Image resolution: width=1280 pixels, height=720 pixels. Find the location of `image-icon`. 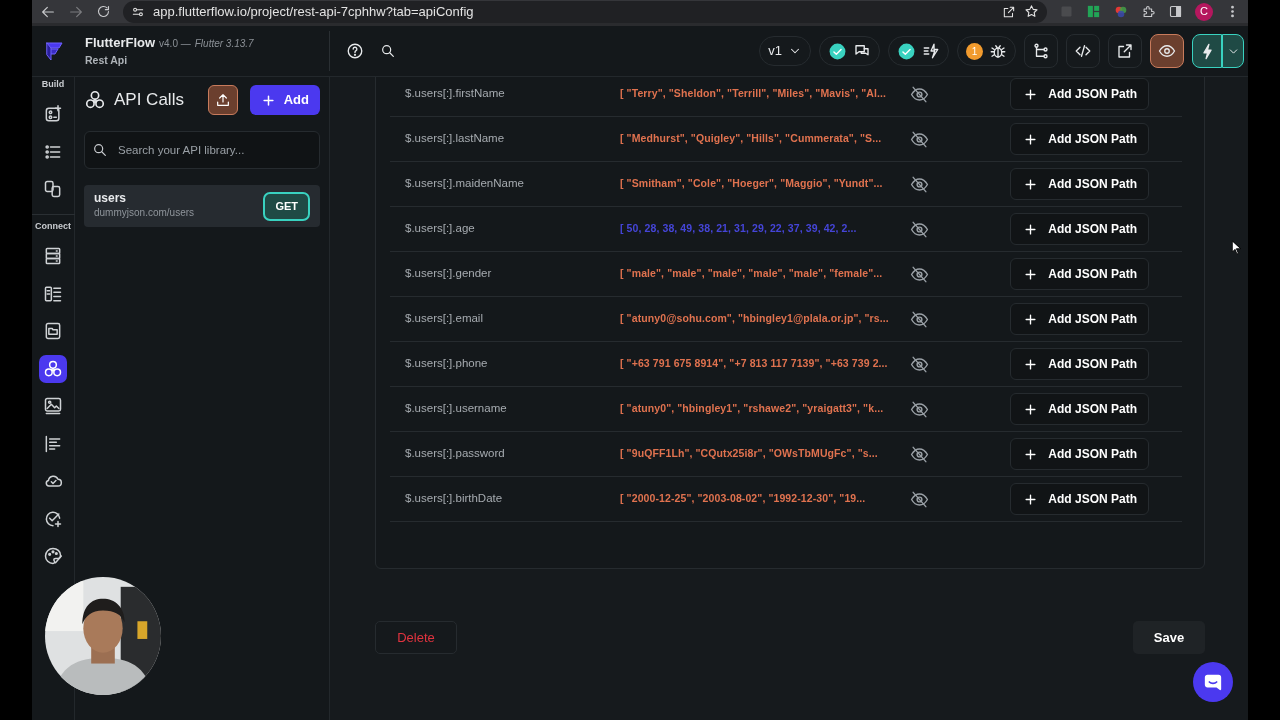

image-icon is located at coordinates (53, 406).